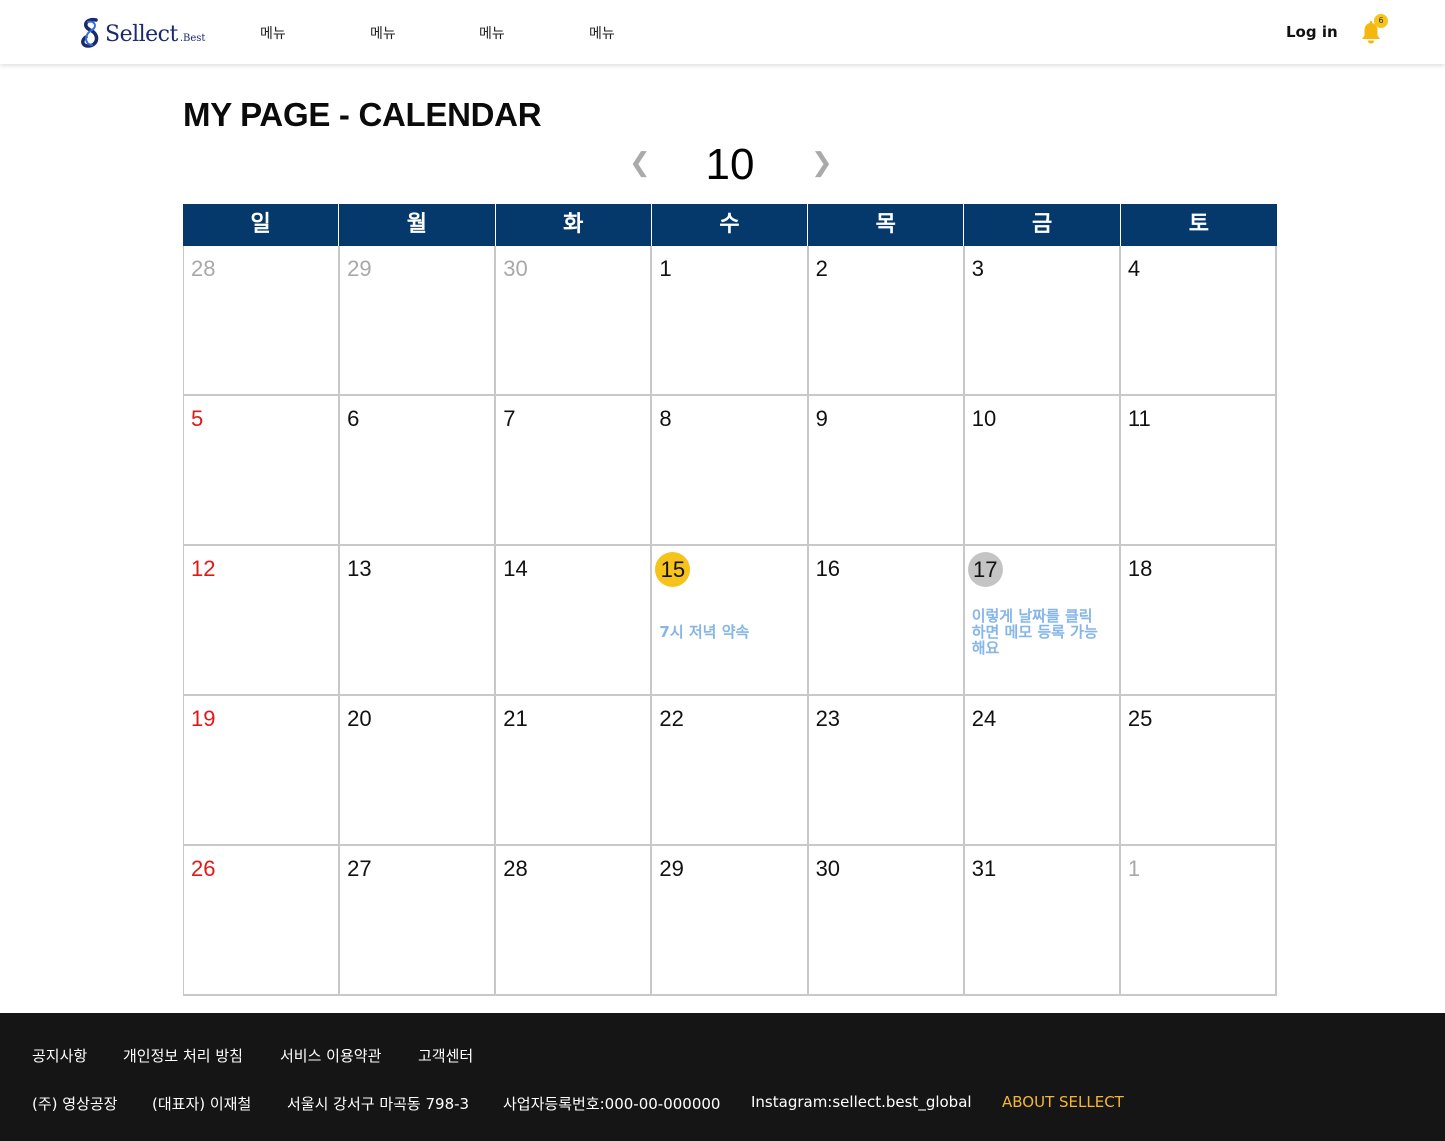 Image resolution: width=1445 pixels, height=1141 pixels. Describe the element at coordinates (1140, 568) in the screenshot. I see `calendar-day-number: 18` at that location.